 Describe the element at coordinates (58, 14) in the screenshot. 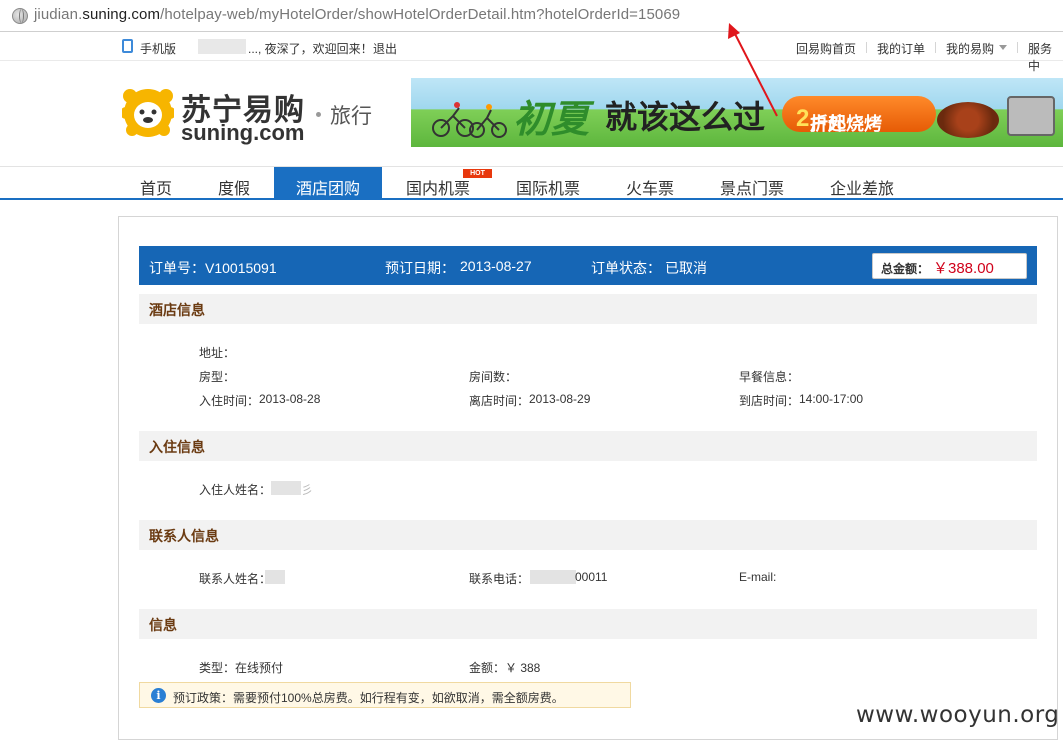

I see `url-host-prefix: jiudian.` at that location.